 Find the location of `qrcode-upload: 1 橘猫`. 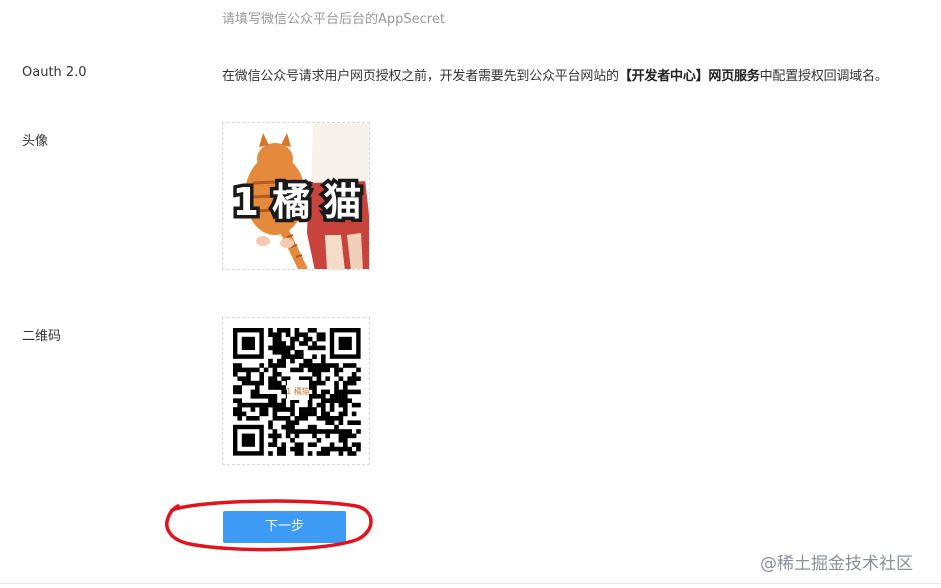

qrcode-upload: 1 橘猫 is located at coordinates (296, 391).